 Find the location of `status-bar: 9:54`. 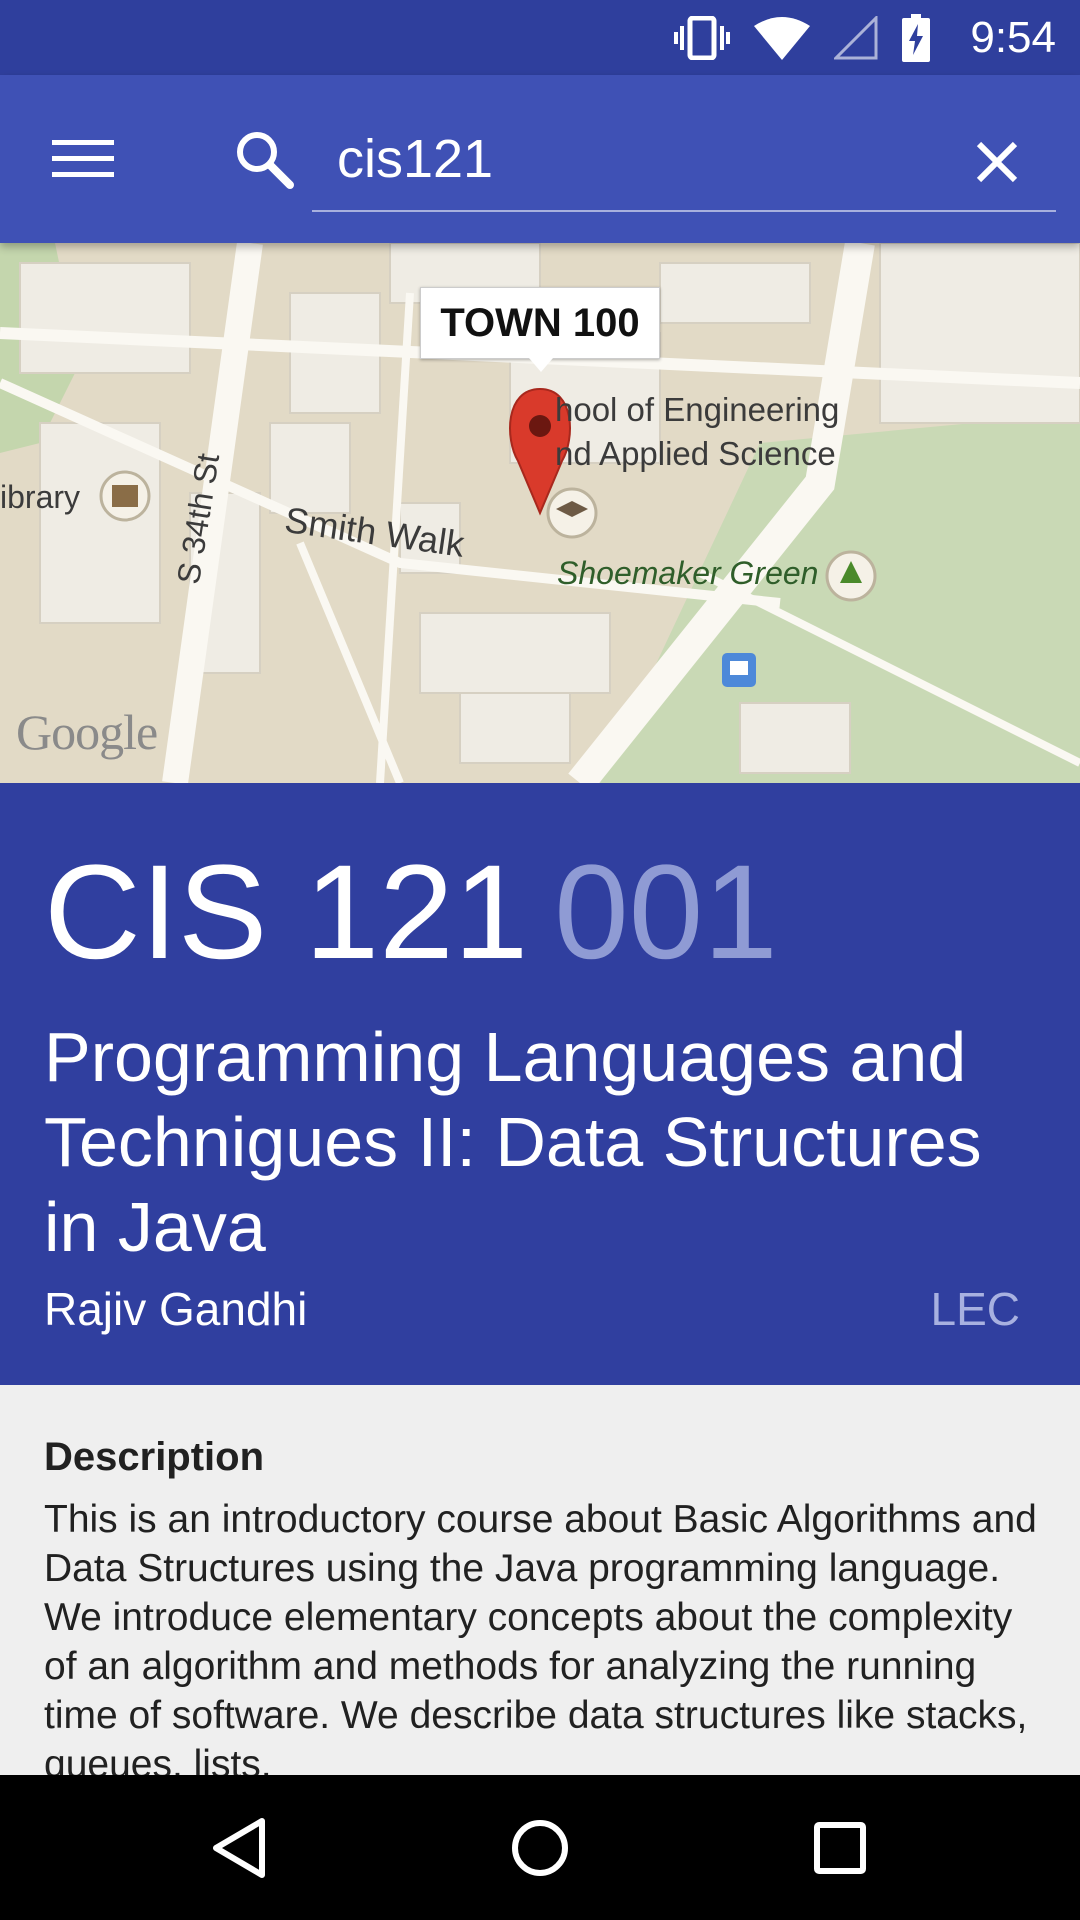

status-bar: 9:54 is located at coordinates (540, 37).